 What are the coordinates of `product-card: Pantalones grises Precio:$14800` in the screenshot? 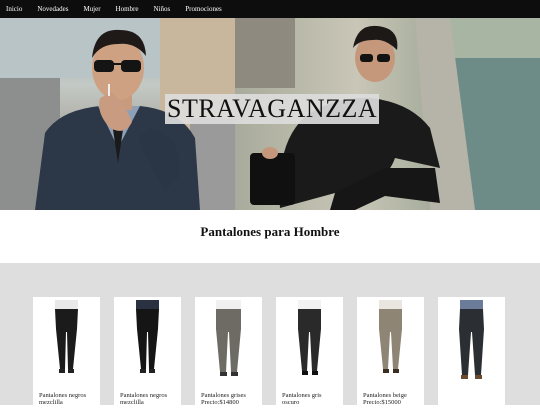 It's located at (228, 357).